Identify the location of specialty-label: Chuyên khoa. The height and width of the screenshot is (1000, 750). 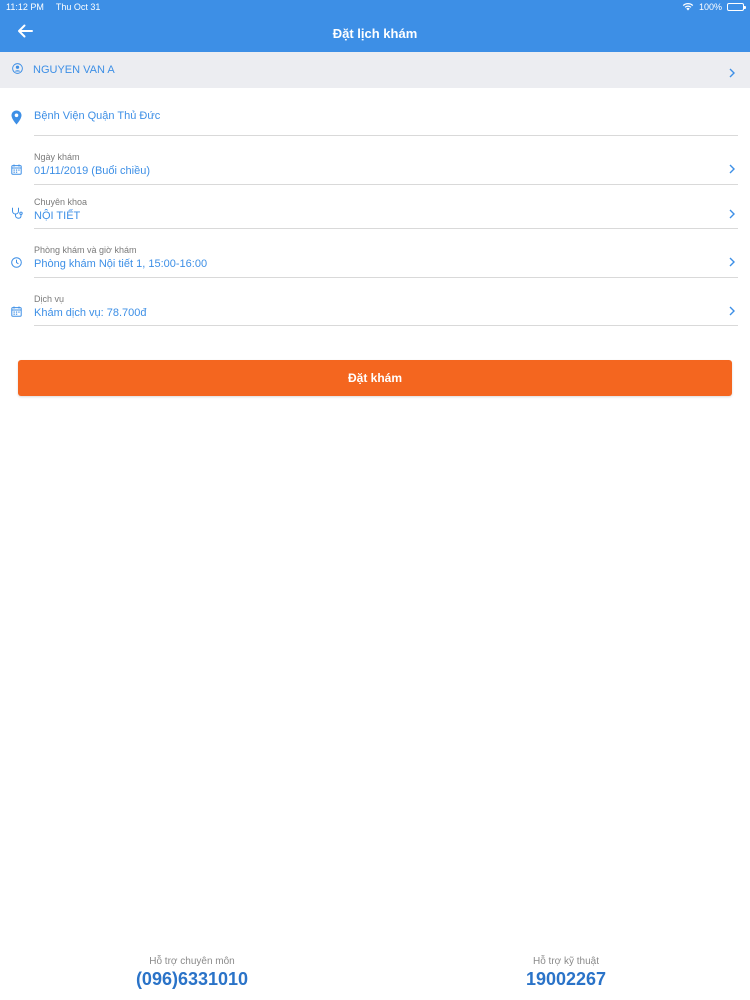
(61, 202).